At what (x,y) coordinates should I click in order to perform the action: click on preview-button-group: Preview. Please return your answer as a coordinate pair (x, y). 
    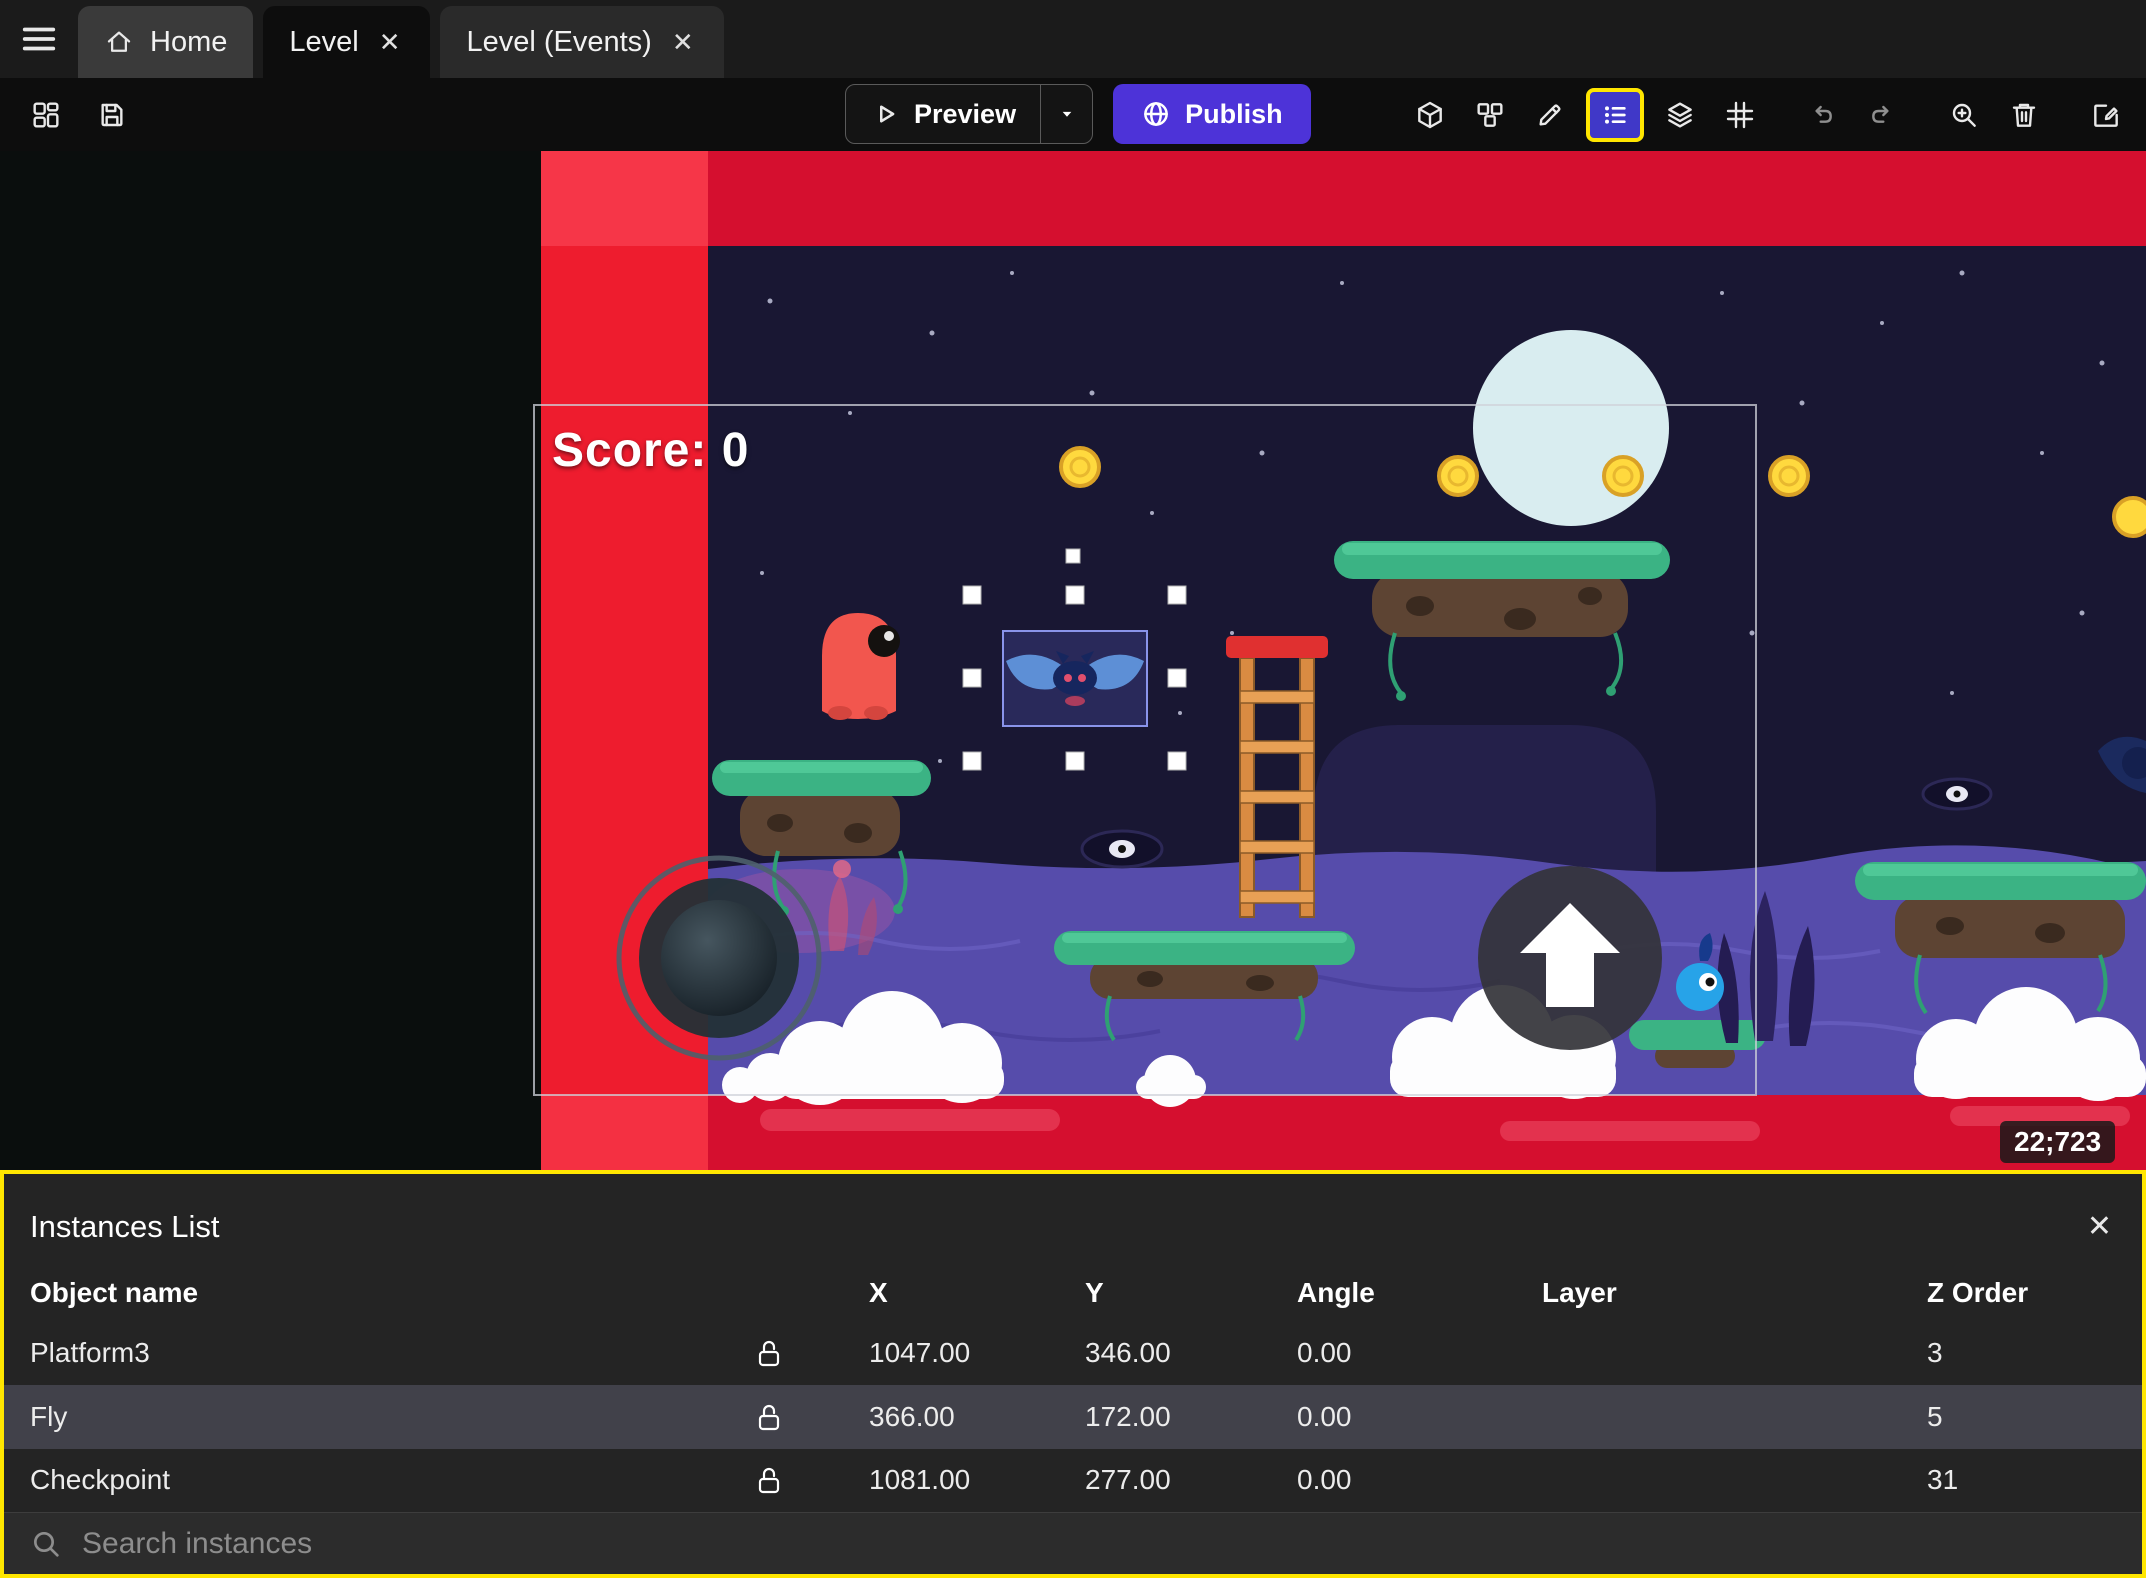
    Looking at the image, I should click on (969, 114).